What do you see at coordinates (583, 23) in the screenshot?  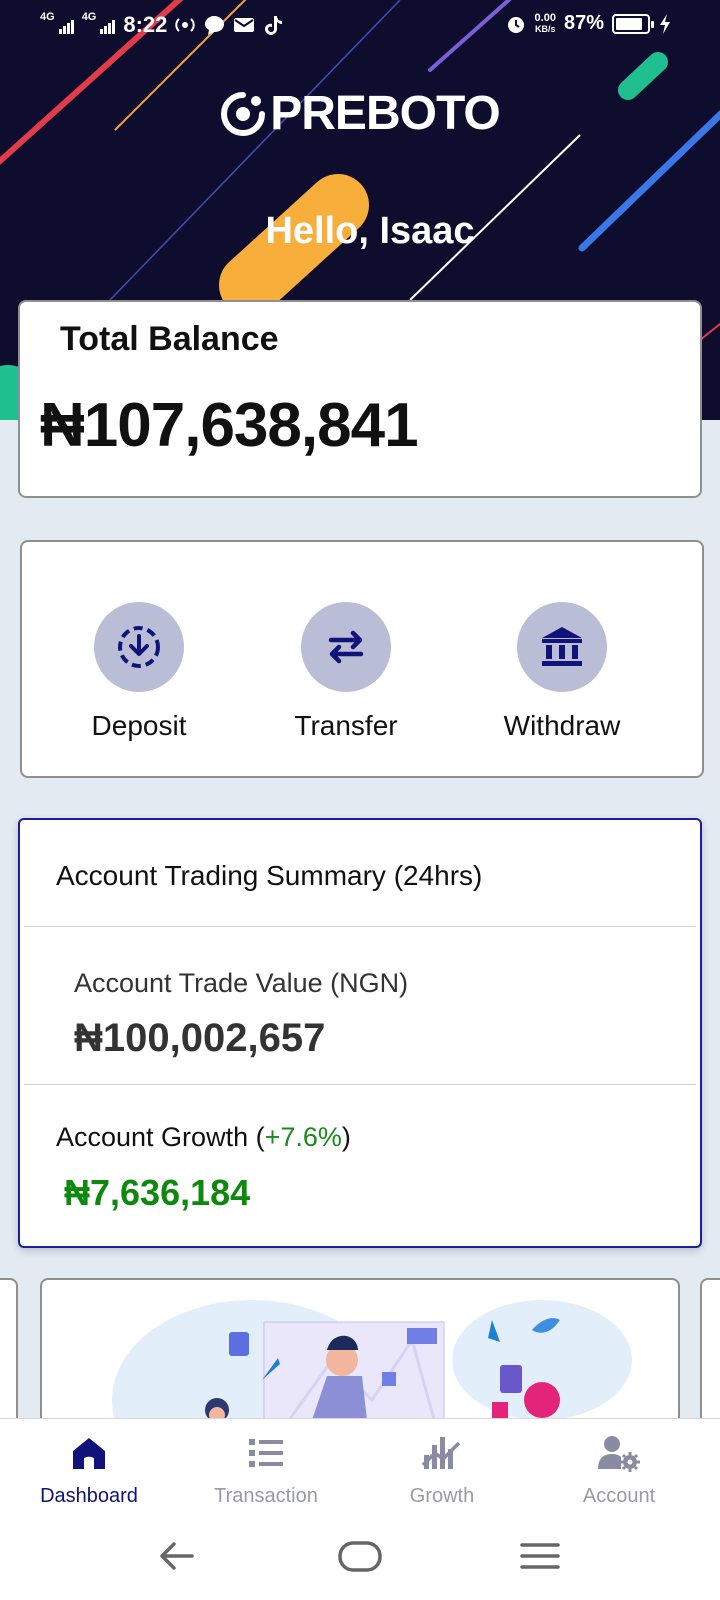 I see `battery-percent: 87%` at bounding box center [583, 23].